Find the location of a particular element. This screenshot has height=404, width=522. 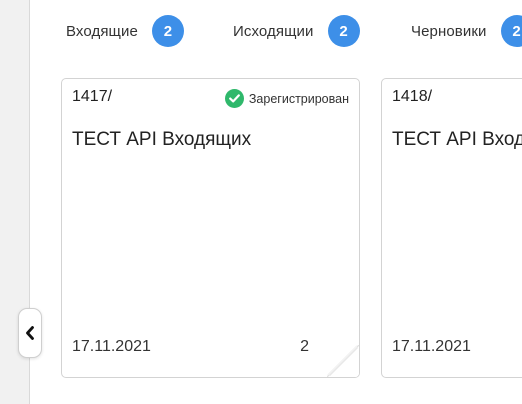

tab-label: Исходящии is located at coordinates (273, 31).